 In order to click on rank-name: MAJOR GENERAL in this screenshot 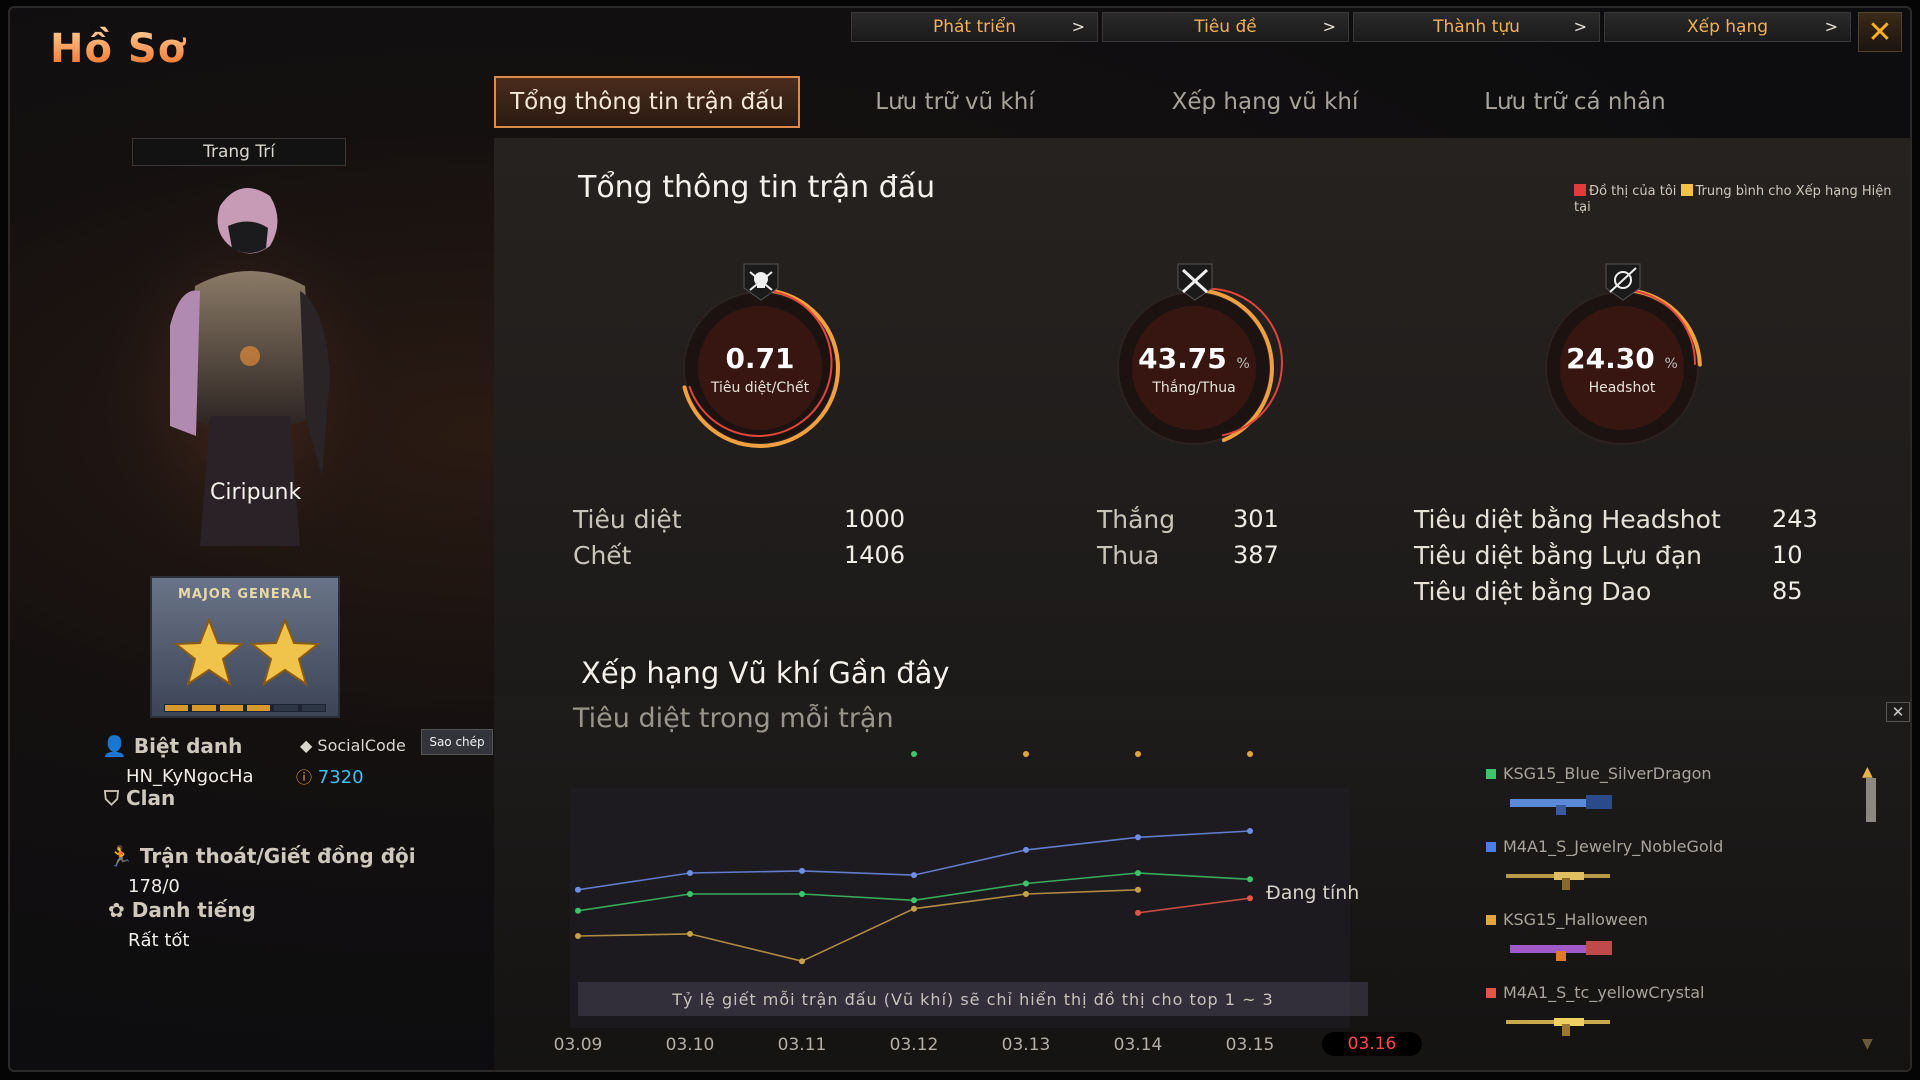, I will do `click(245, 594)`.